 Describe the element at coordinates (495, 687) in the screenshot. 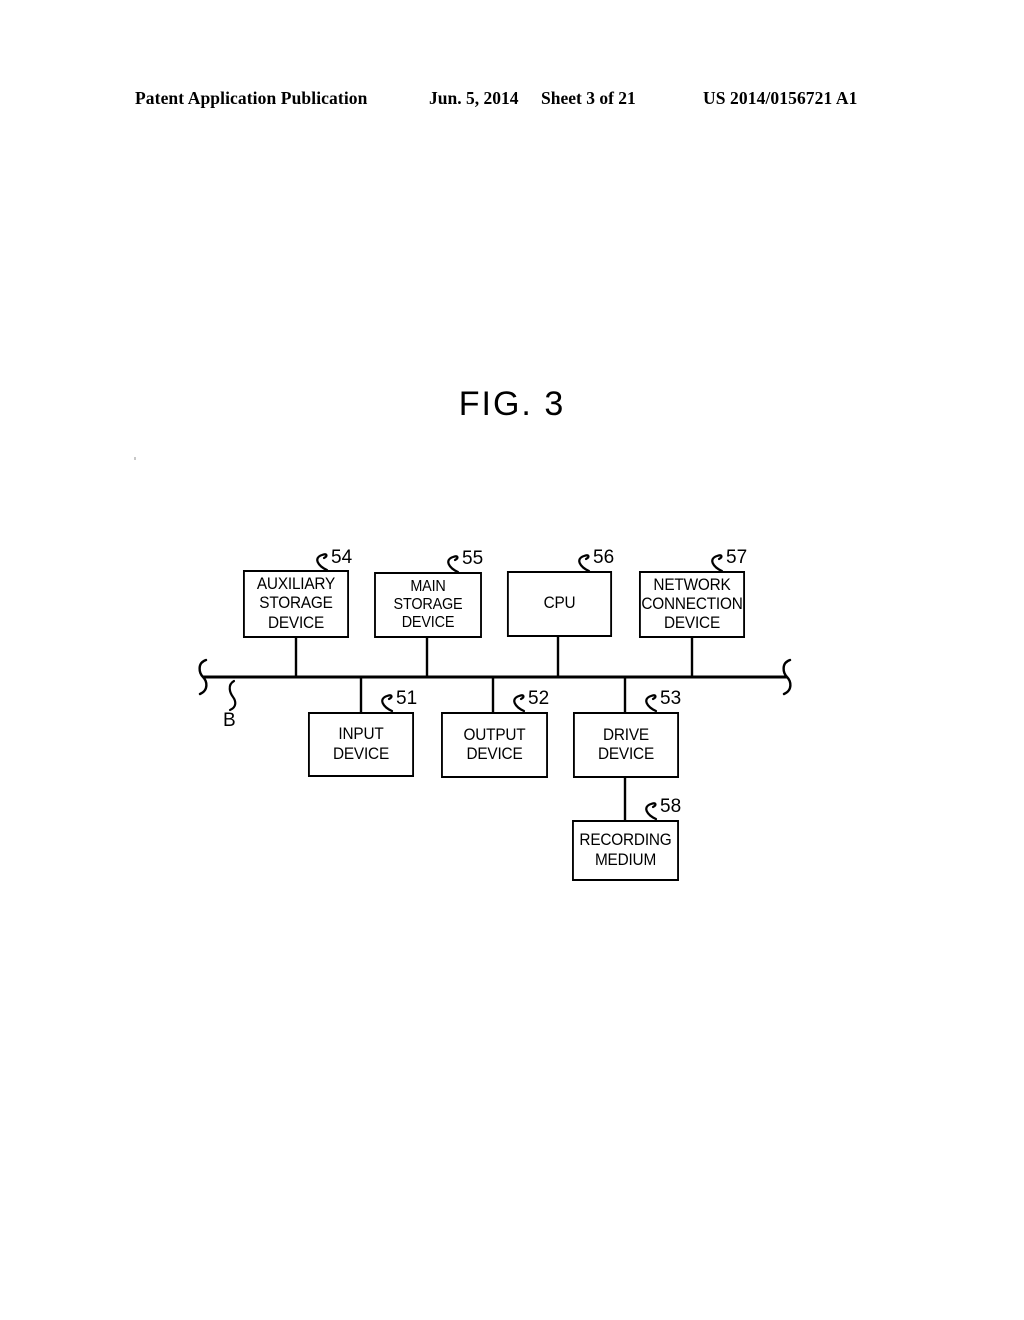

I see `diagram-lines` at that location.